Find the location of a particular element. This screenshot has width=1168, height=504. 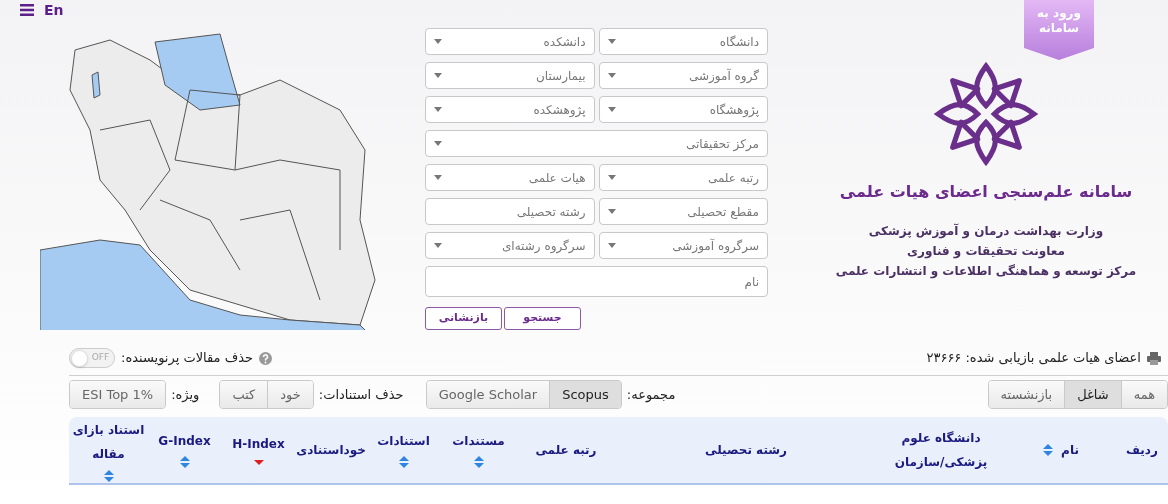

column-header: مستندات is located at coordinates (478, 441).